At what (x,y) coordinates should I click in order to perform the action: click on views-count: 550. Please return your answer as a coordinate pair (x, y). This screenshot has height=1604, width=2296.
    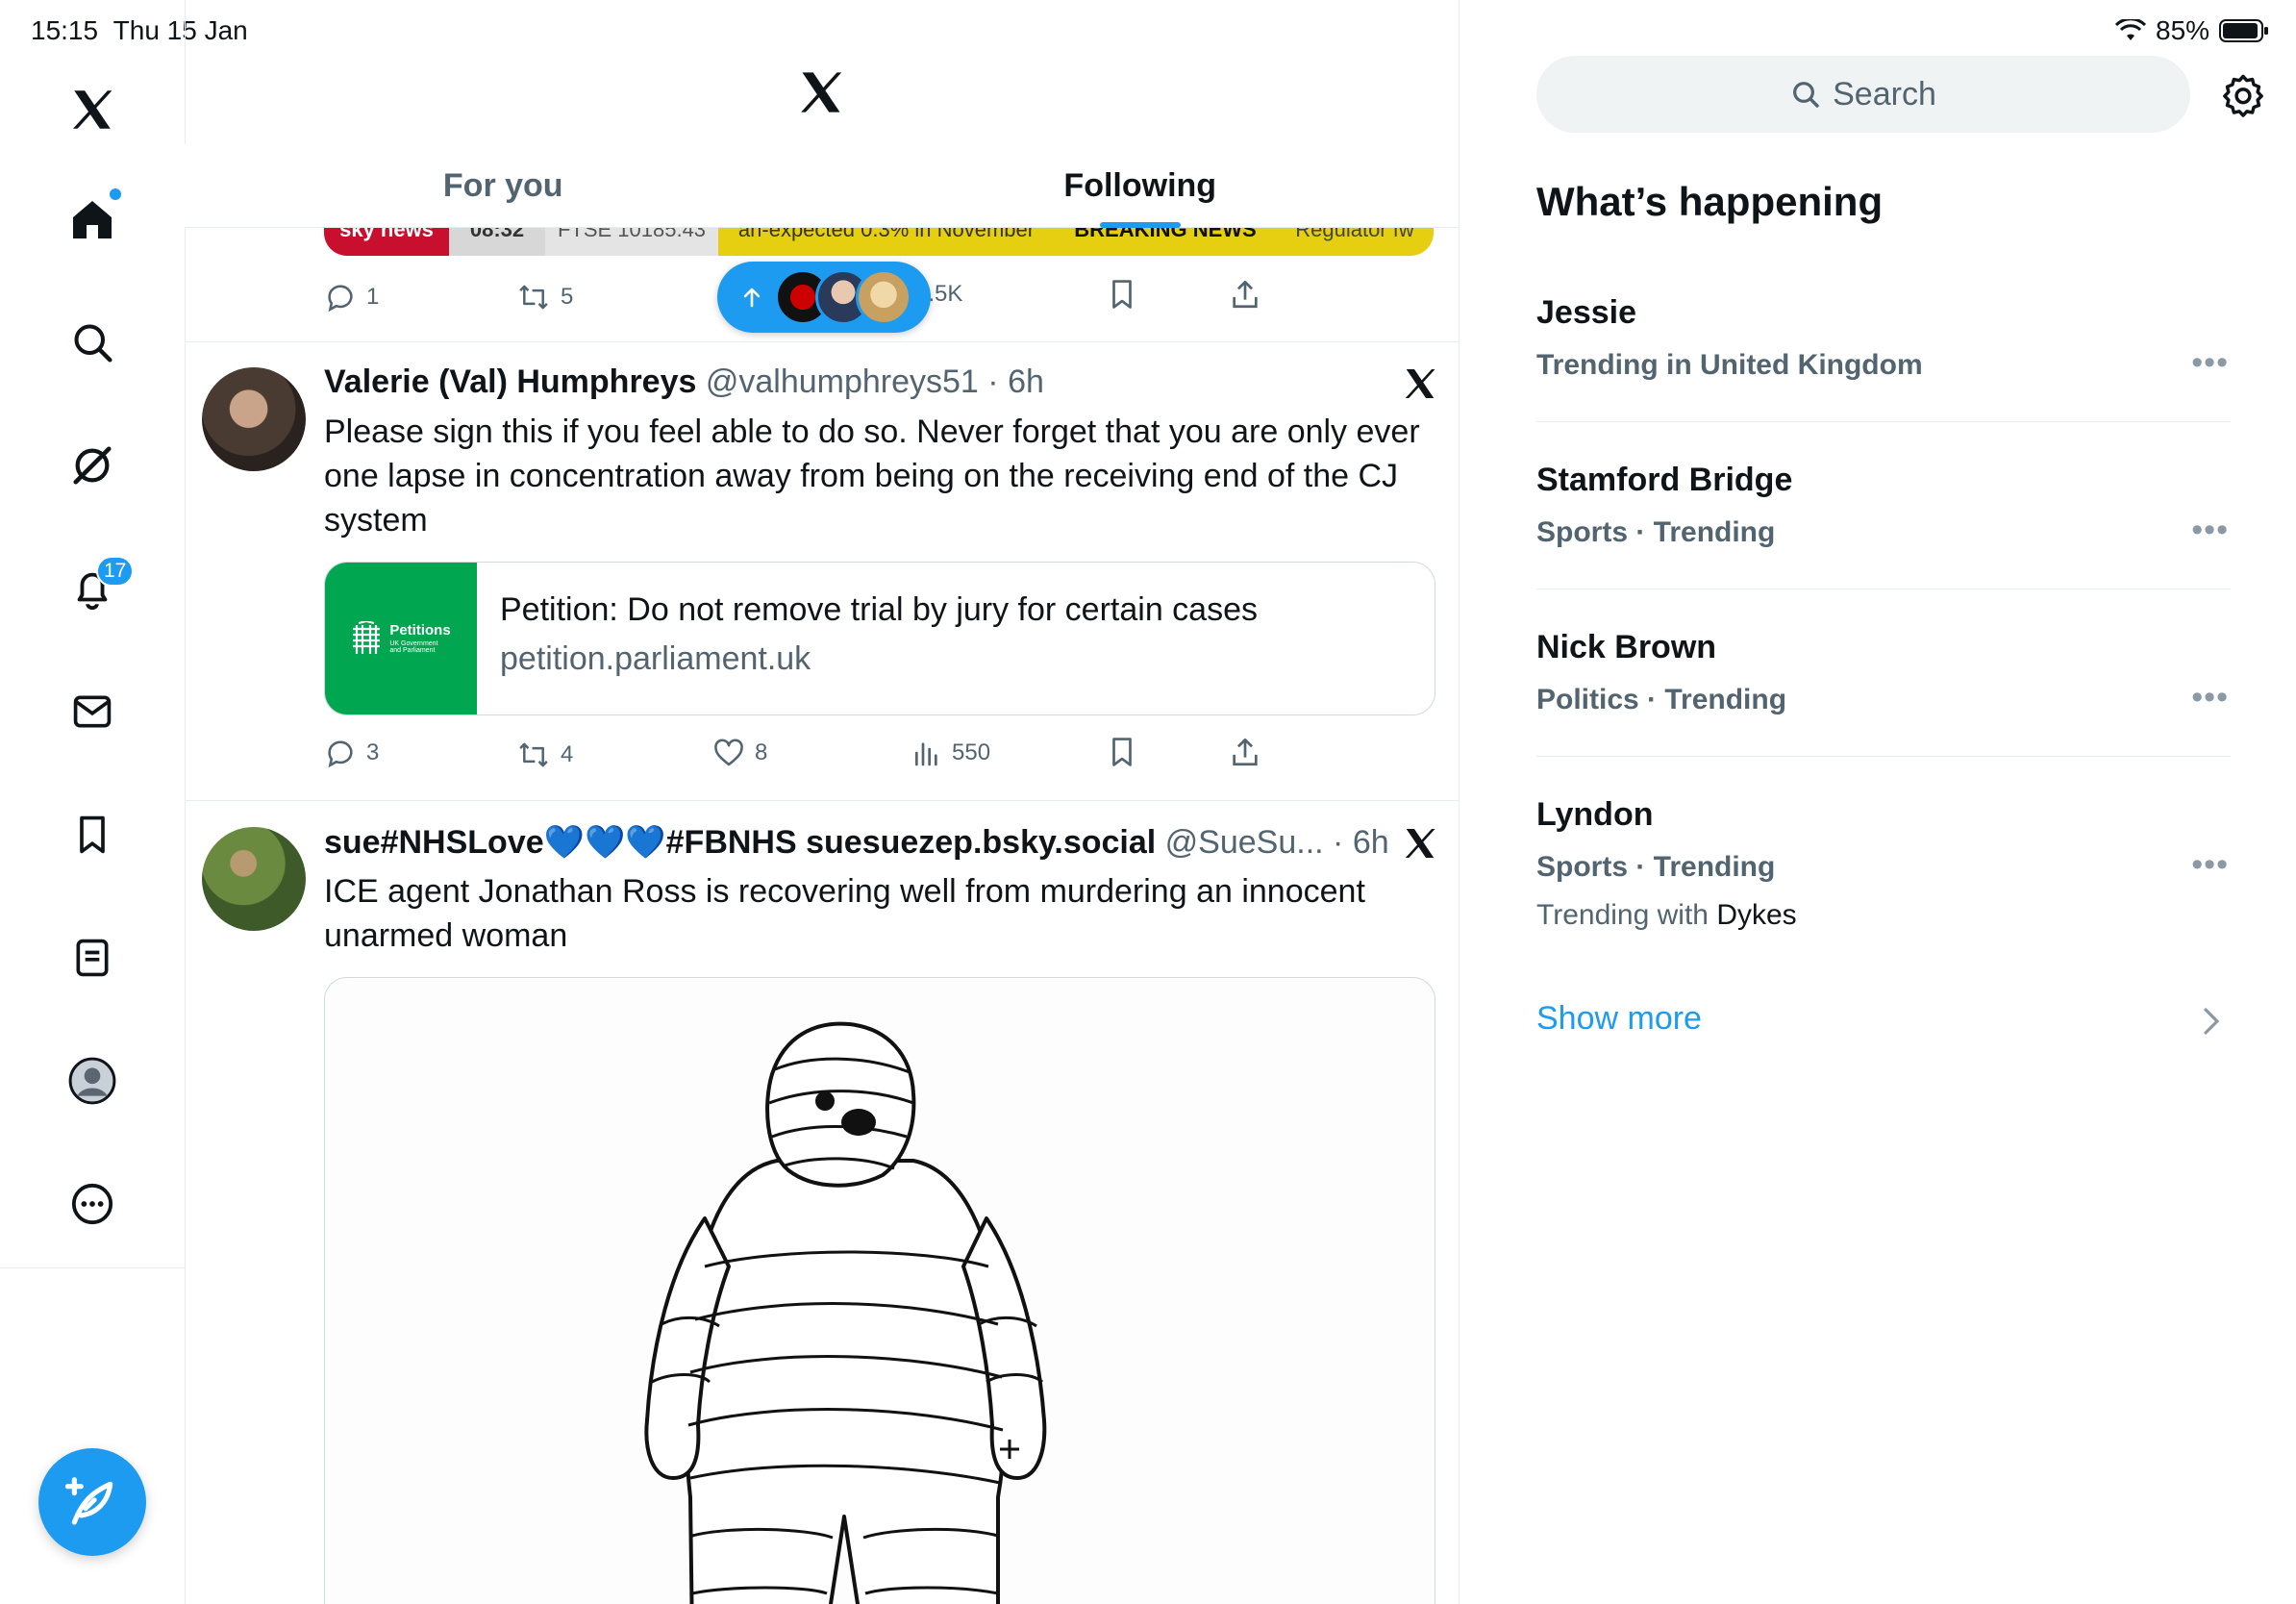
    Looking at the image, I should click on (971, 752).